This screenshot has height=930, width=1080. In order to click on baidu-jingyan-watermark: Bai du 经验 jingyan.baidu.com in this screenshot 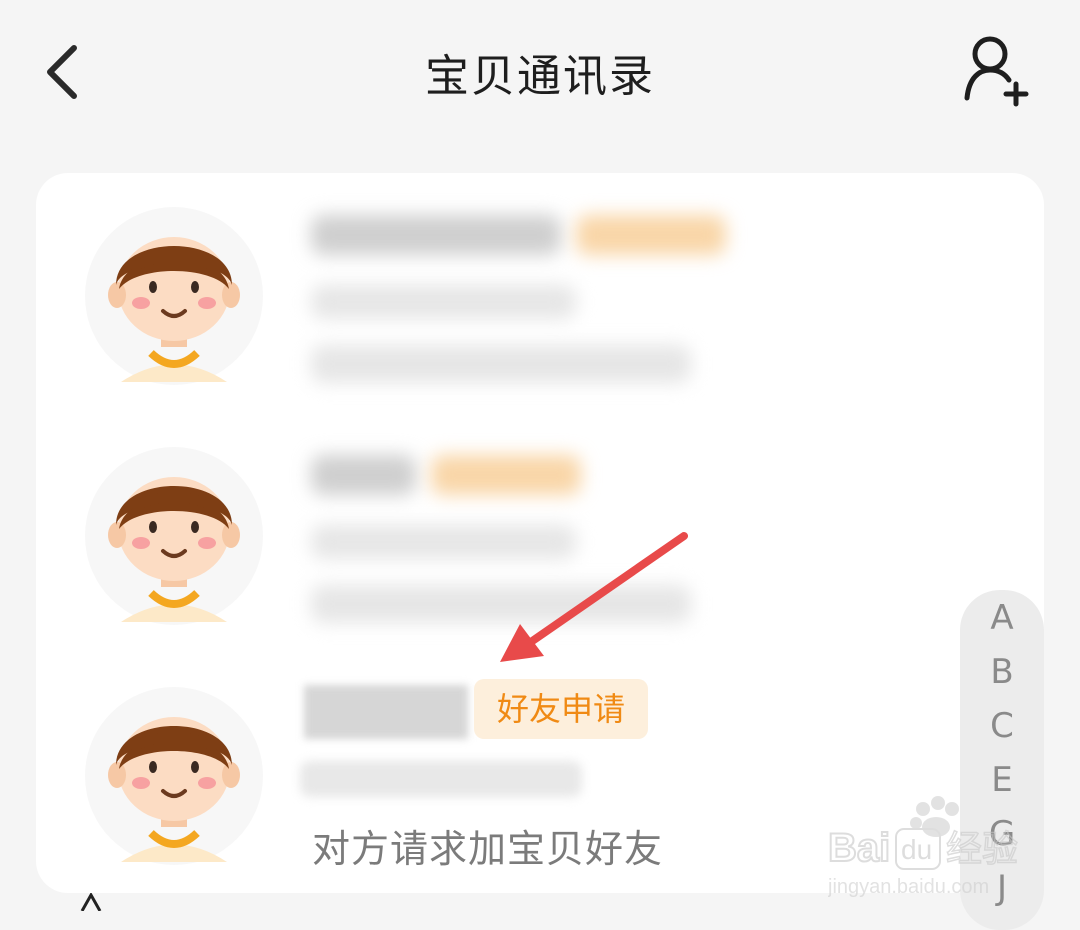, I will do `click(923, 847)`.